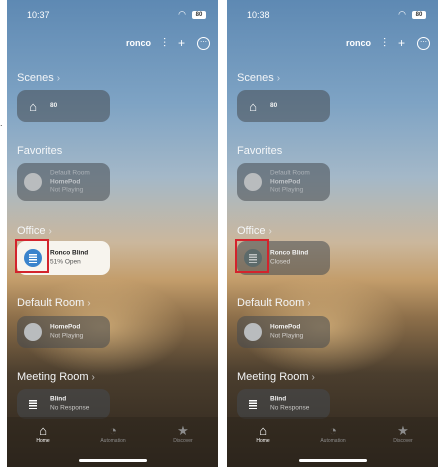 The width and height of the screenshot is (438, 467). I want to click on tile-status: 51% Open, so click(65, 261).